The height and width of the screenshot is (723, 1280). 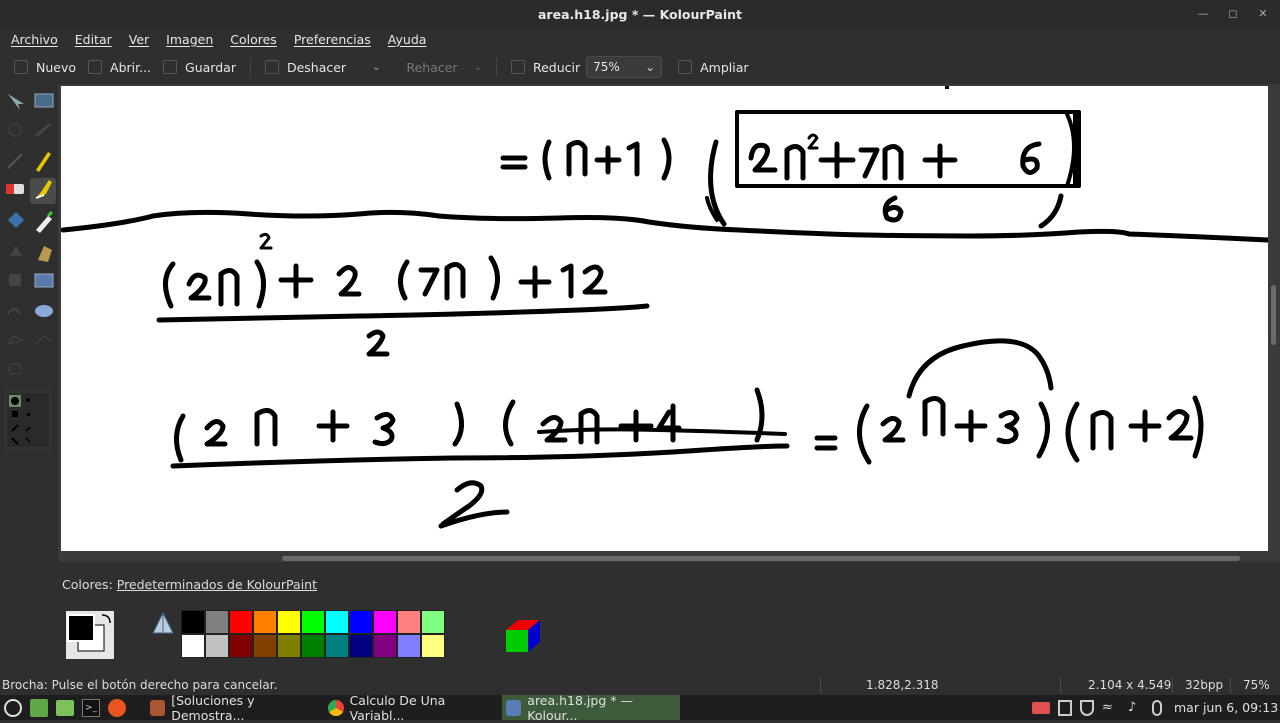 I want to click on clipboard-icon, so click(x=1065, y=707).